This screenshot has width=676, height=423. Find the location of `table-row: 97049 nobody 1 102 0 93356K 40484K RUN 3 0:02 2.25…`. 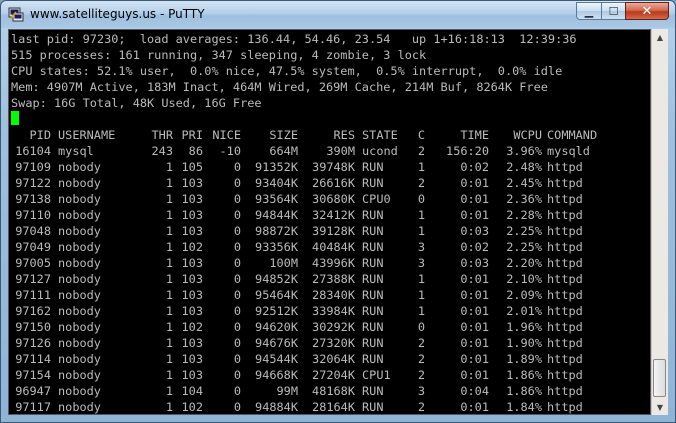

table-row: 97049 nobody 1 102 0 93356K 40484K RUN 3 0:02 2.25… is located at coordinates (329, 247).